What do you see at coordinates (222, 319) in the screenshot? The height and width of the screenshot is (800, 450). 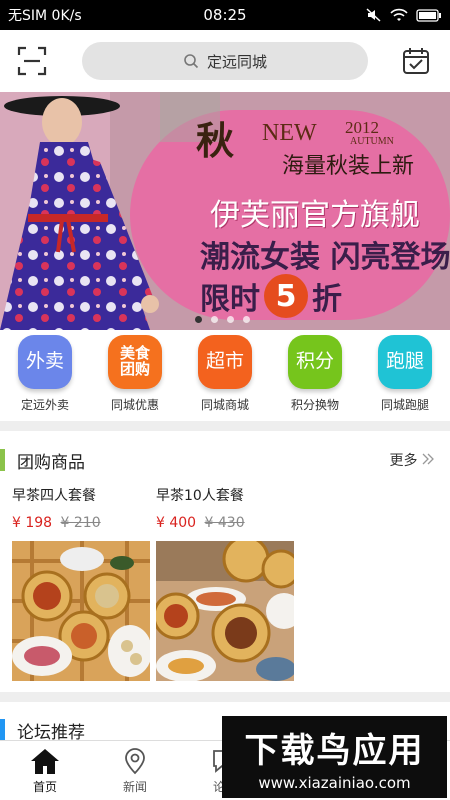 I see `carousel-dots` at bounding box center [222, 319].